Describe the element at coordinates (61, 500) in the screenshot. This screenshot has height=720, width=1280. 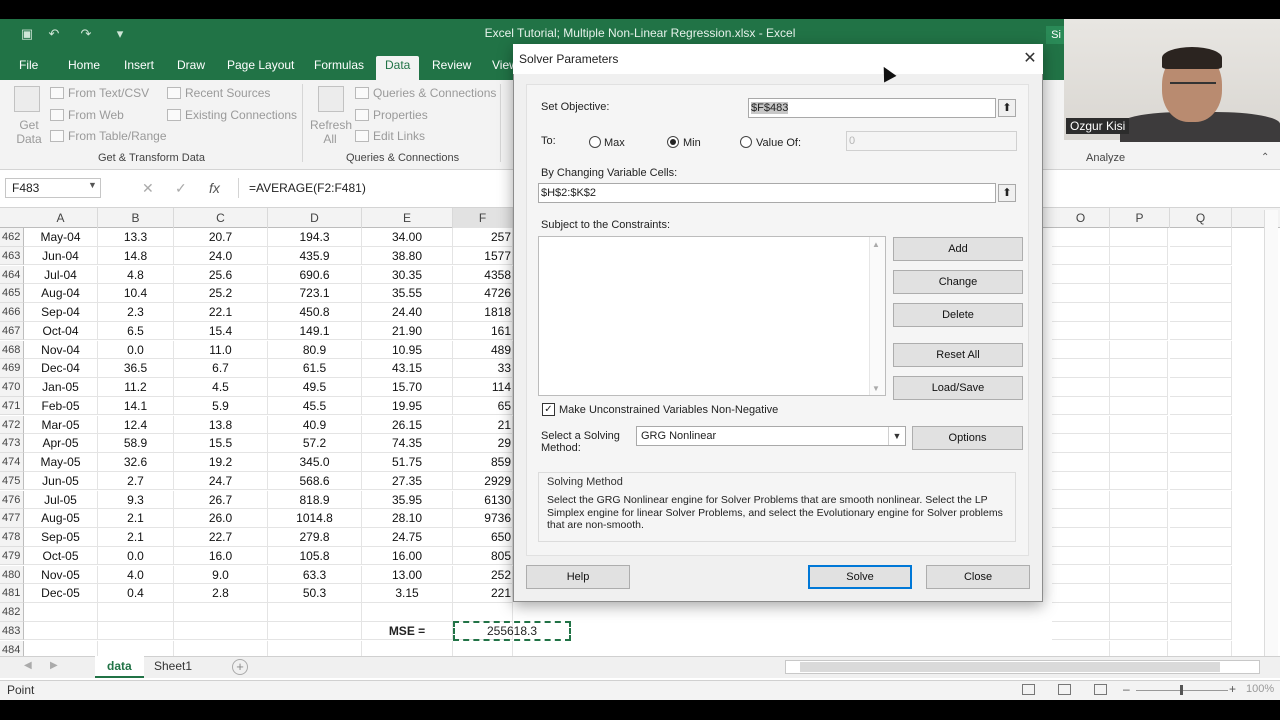
I see `cell-a: Jul-05` at that location.